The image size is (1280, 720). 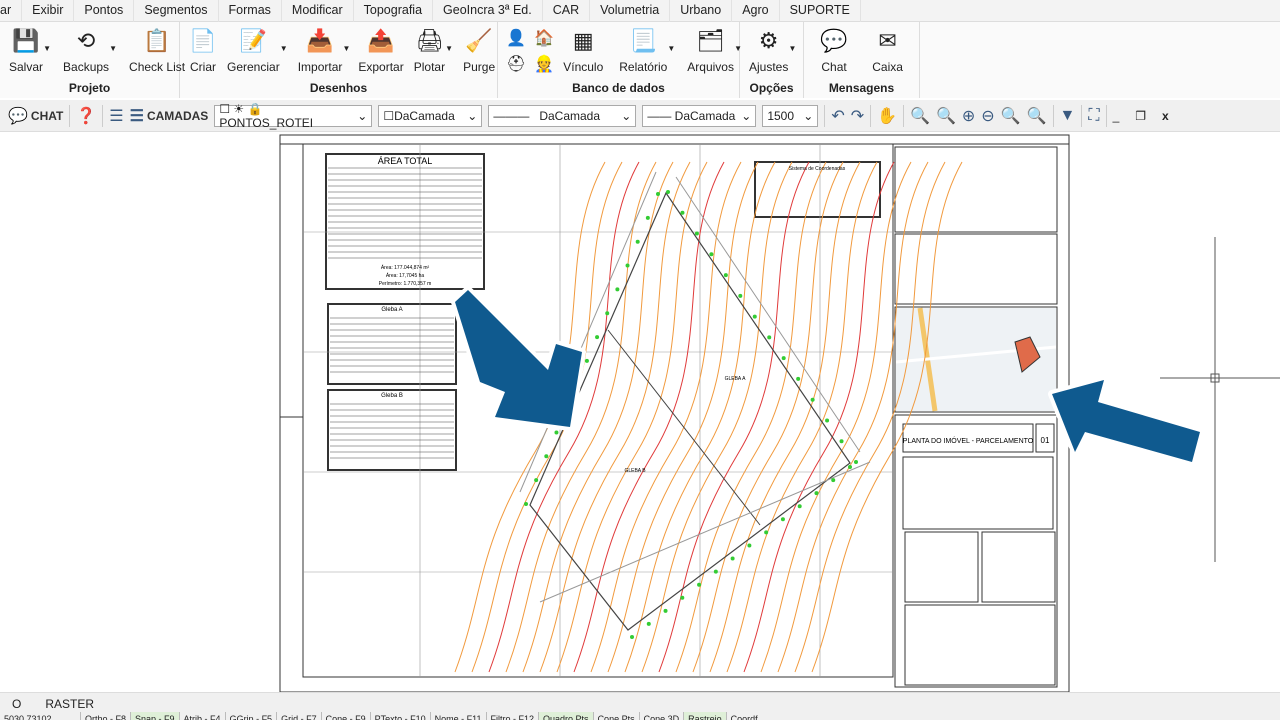 What do you see at coordinates (89, 88) in the screenshot?
I see `group-title: Projeto` at bounding box center [89, 88].